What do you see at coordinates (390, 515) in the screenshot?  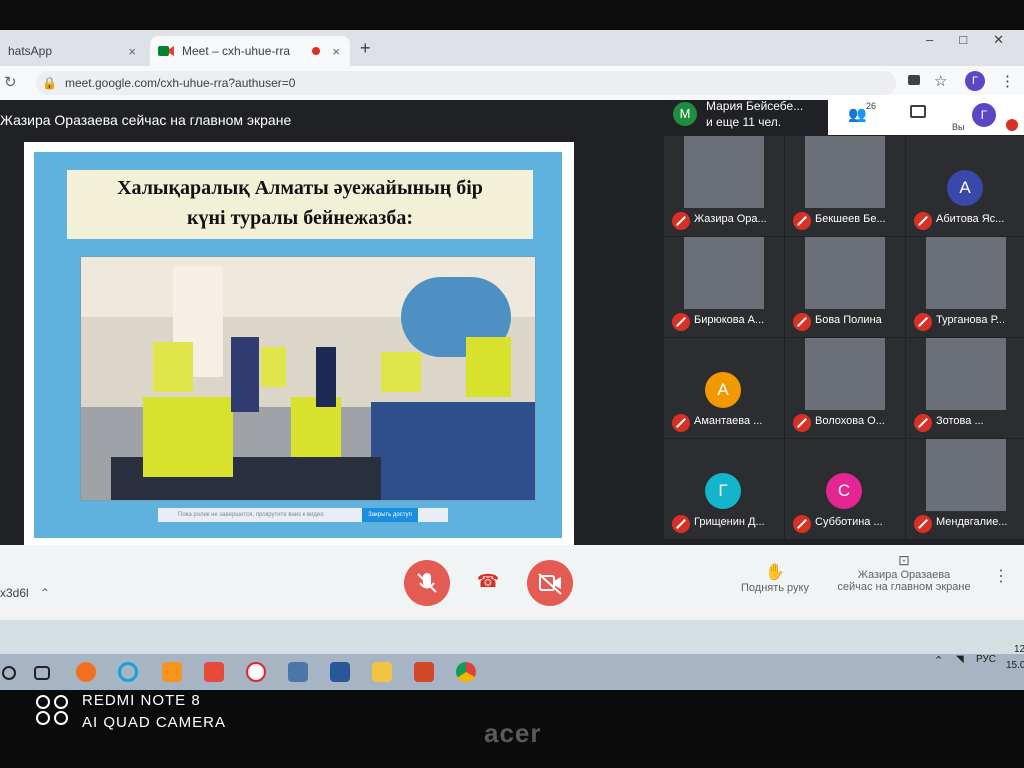 I see `stop-sharing-button: Закрыть доступ` at bounding box center [390, 515].